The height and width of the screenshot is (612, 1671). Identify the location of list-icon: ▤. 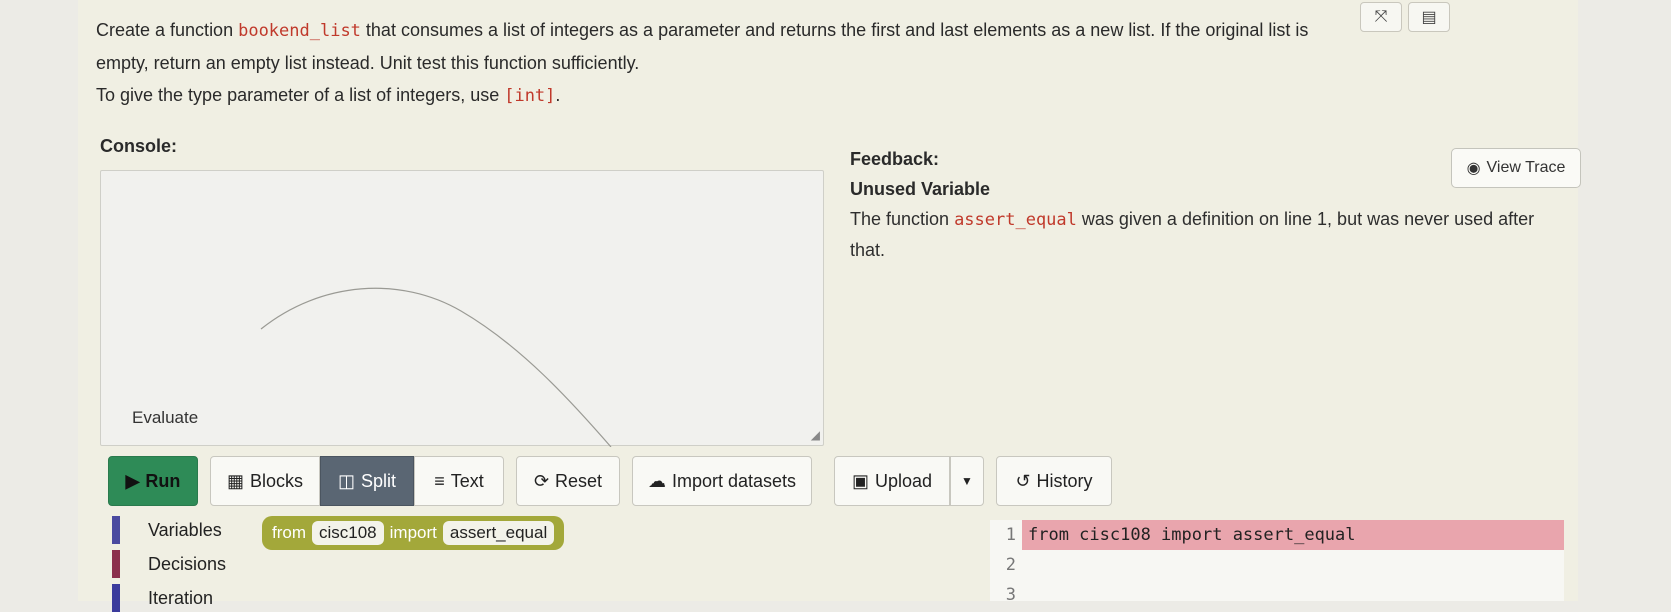
(1429, 17).